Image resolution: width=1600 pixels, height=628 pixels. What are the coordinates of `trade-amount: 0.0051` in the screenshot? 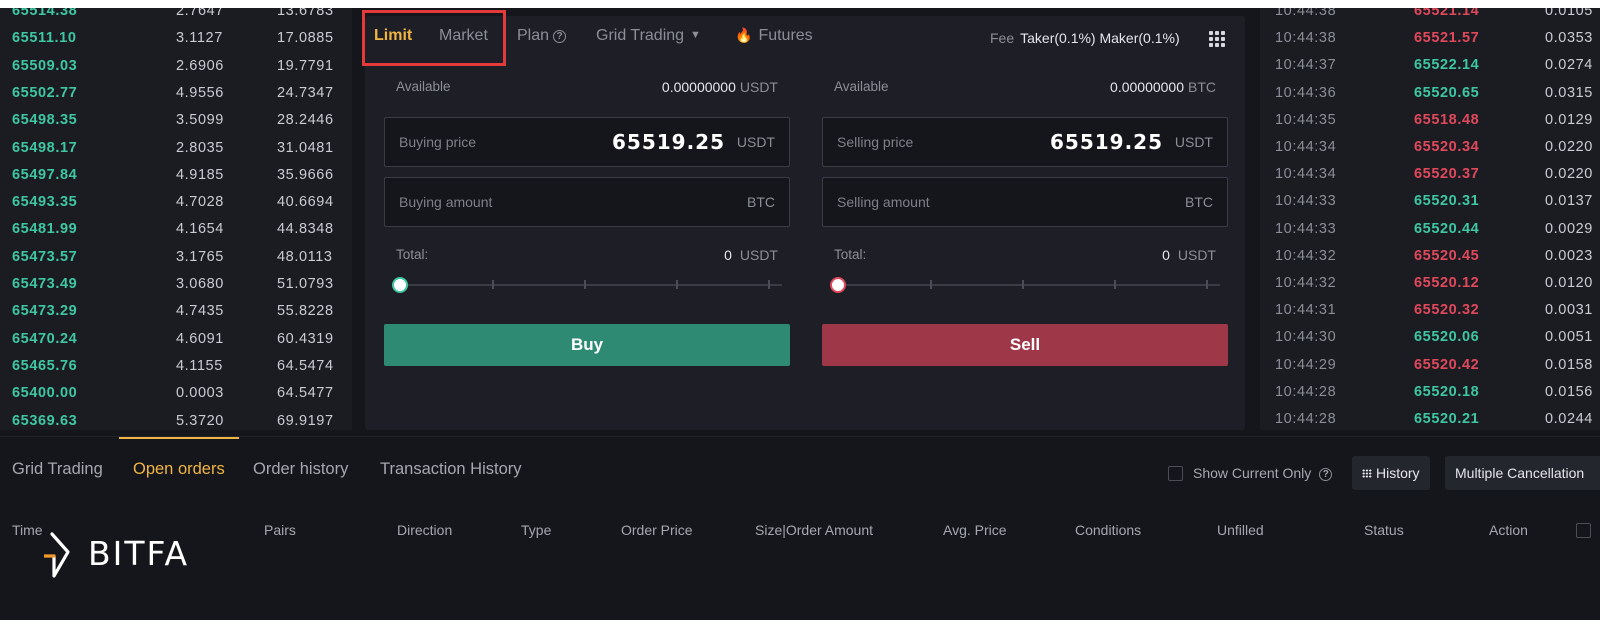 It's located at (1569, 337).